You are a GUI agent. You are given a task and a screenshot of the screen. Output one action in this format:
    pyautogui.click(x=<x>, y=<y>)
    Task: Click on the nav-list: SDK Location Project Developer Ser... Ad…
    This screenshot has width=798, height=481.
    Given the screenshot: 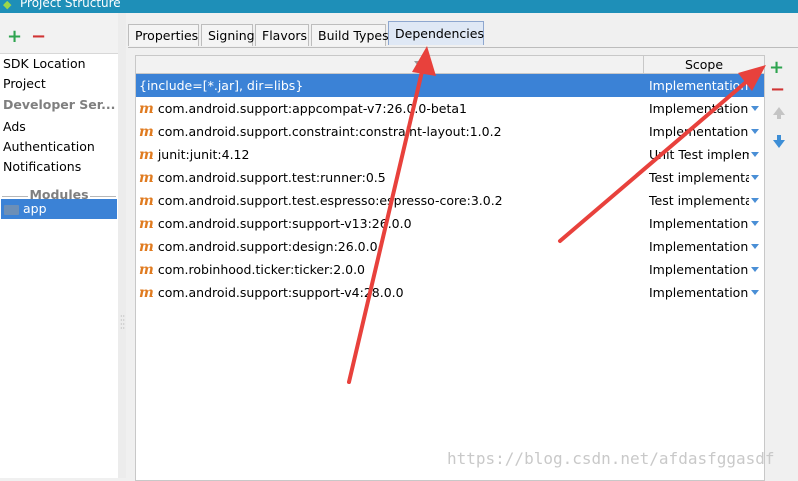 What is the action you would take?
    pyautogui.click(x=59, y=265)
    